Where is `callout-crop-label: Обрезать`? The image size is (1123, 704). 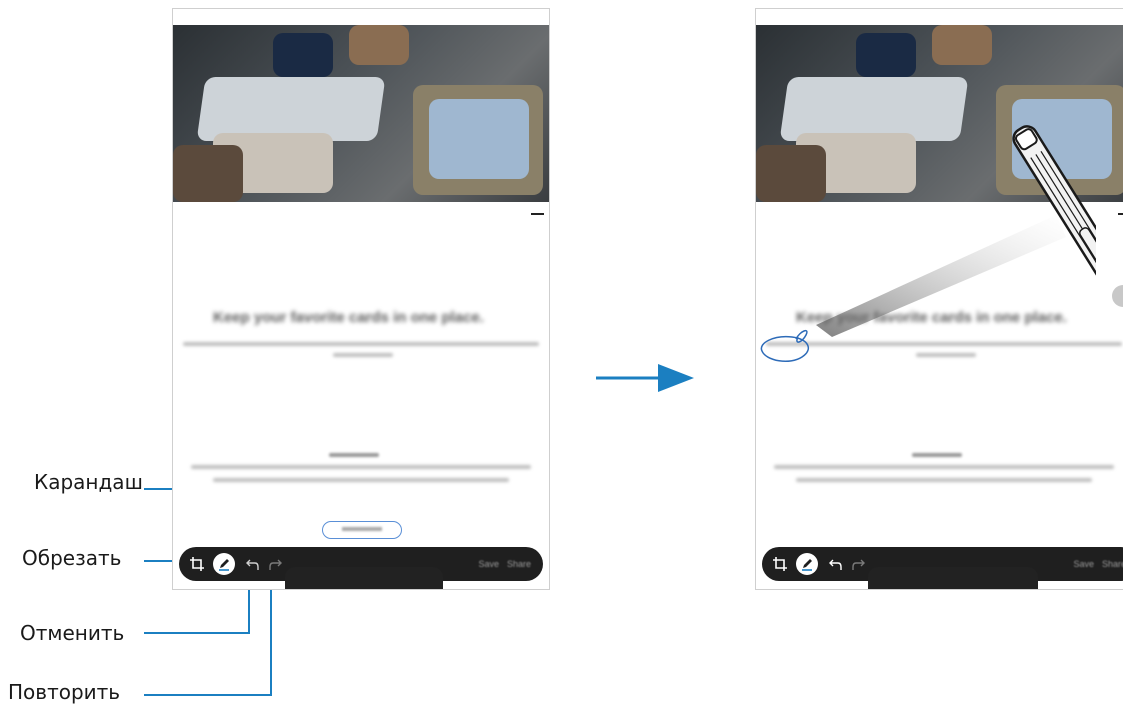
callout-crop-label: Обрезать is located at coordinates (72, 558).